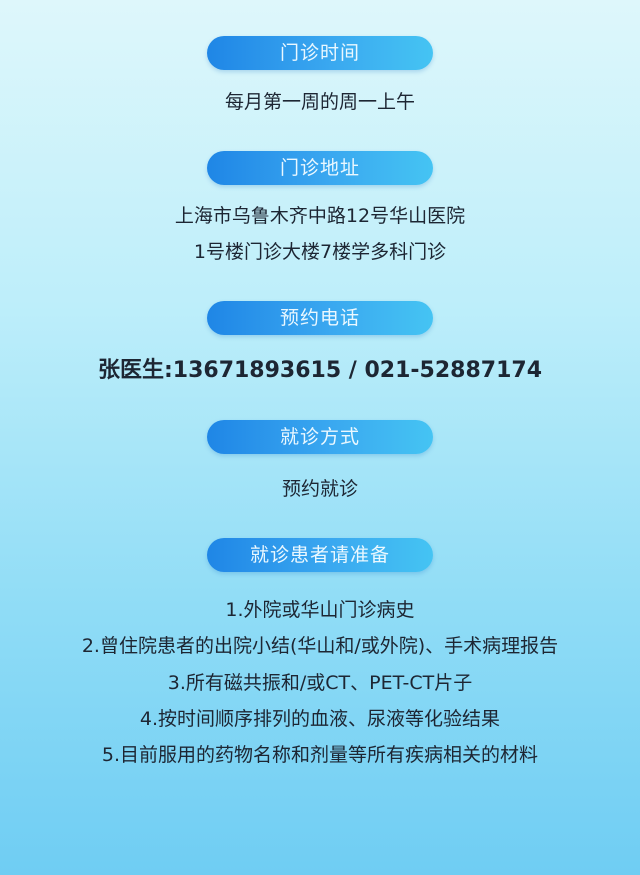 The width and height of the screenshot is (640, 875). Describe the element at coordinates (319, 489) in the screenshot. I see `visit-method-text: 预约就诊` at that location.